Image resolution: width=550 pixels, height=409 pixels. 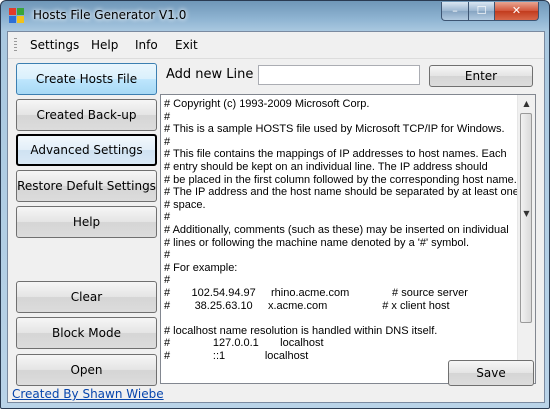 What do you see at coordinates (526, 239) in the screenshot?
I see `vertical-scrollbar: ▲ ▼` at bounding box center [526, 239].